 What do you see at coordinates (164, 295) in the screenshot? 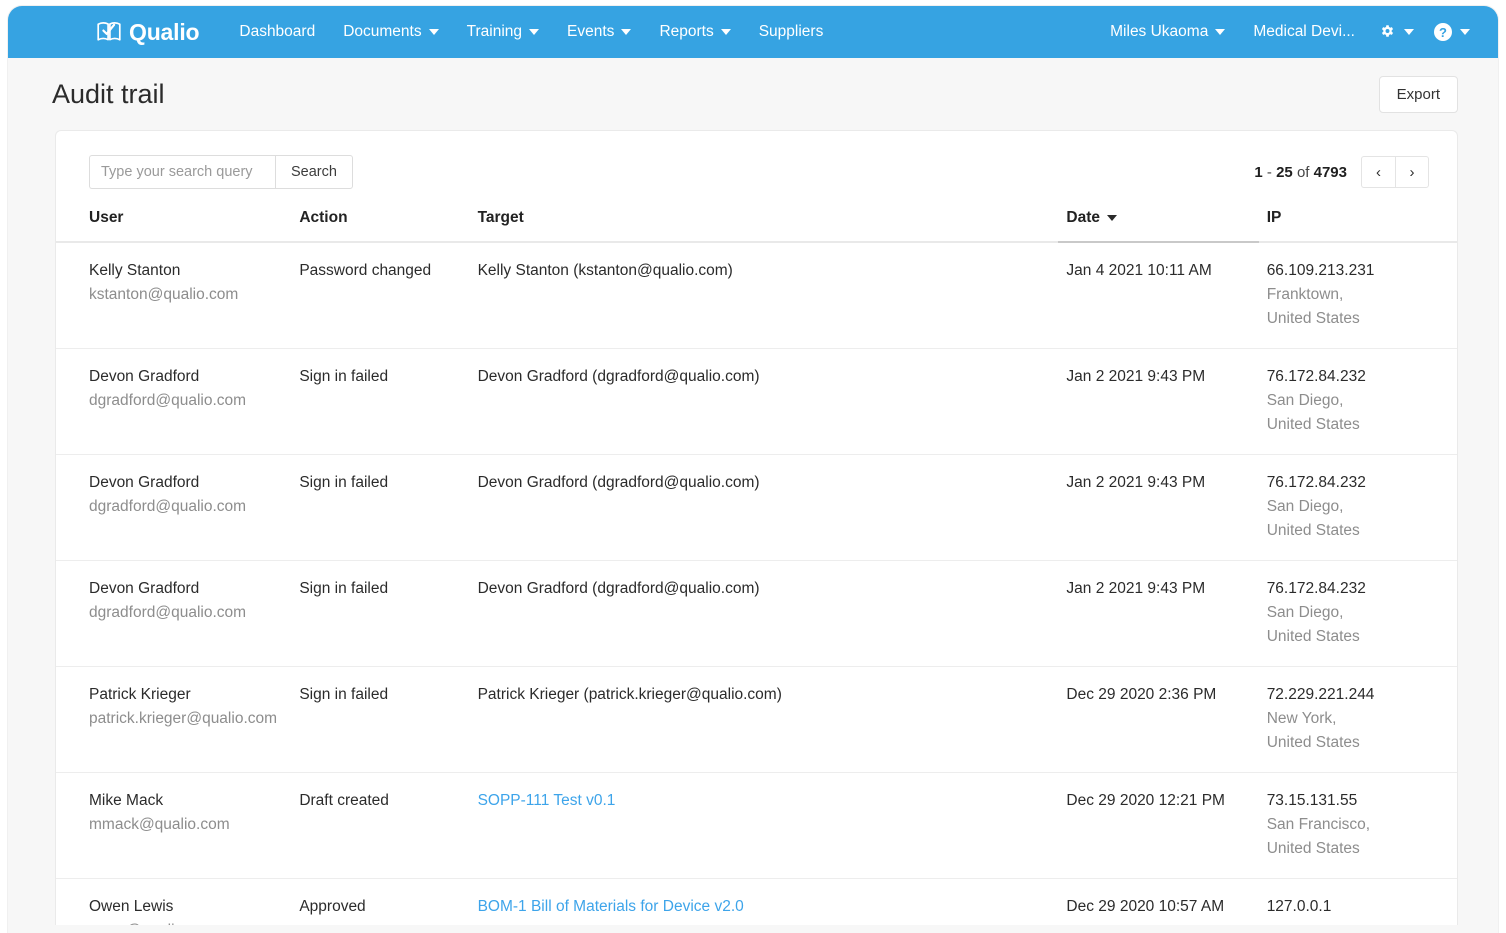
I see `user-email: kstanton@qualio.com` at bounding box center [164, 295].